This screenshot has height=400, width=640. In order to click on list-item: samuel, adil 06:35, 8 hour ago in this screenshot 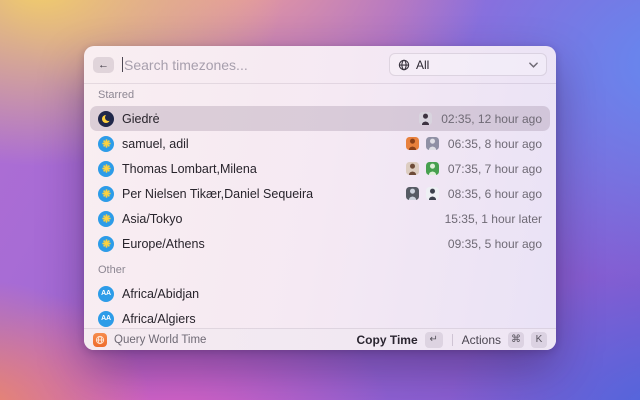, I will do `click(320, 143)`.